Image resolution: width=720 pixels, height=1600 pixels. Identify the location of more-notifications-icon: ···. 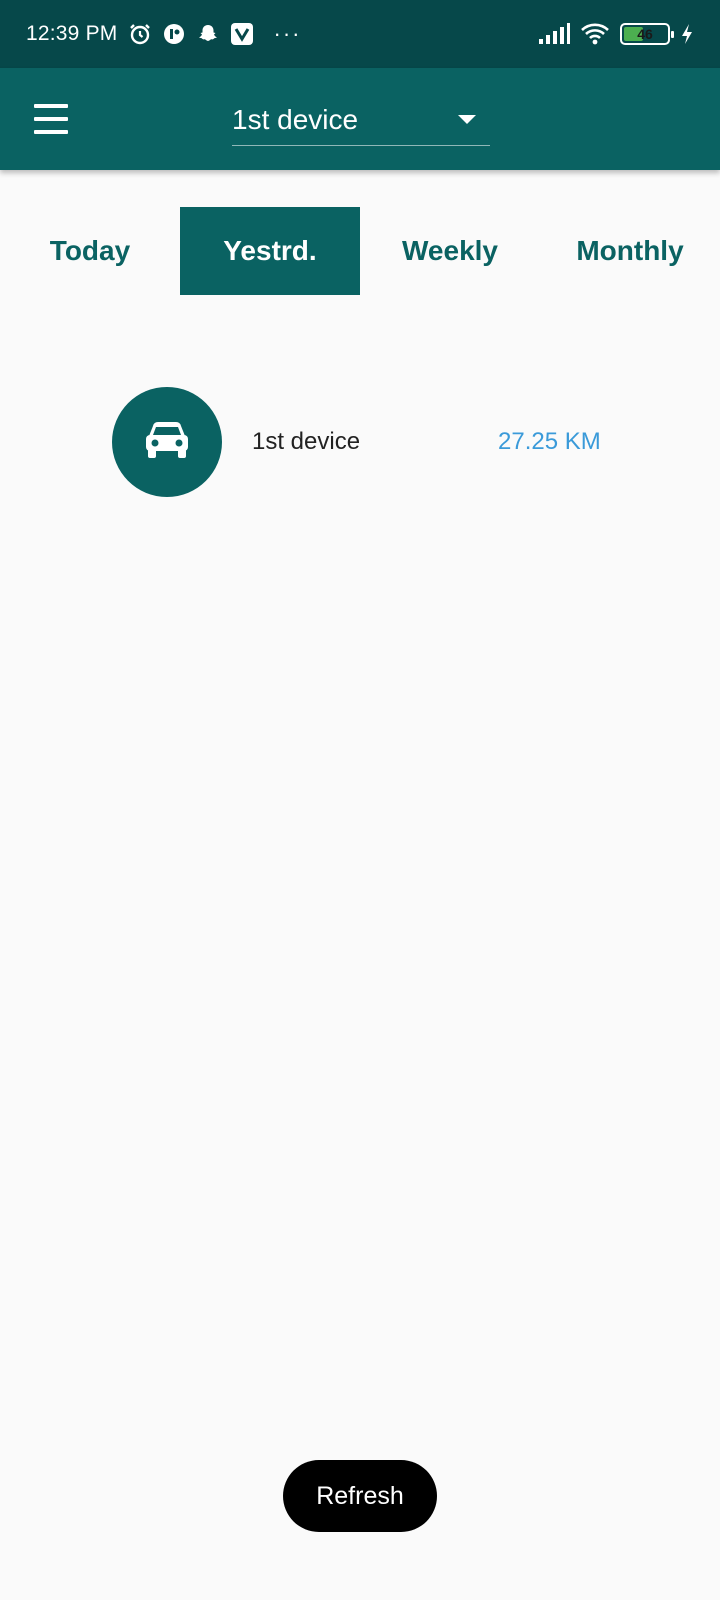
(287, 33).